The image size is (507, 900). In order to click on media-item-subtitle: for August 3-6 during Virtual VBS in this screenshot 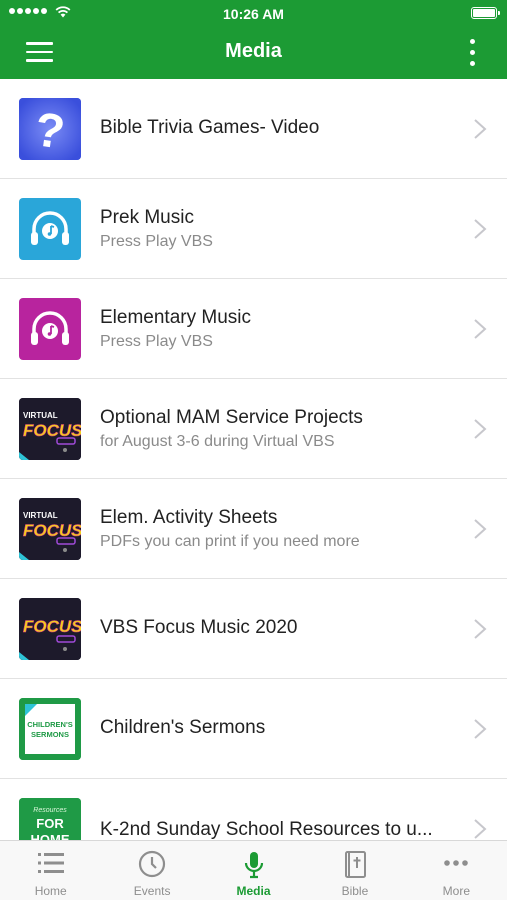, I will do `click(217, 441)`.